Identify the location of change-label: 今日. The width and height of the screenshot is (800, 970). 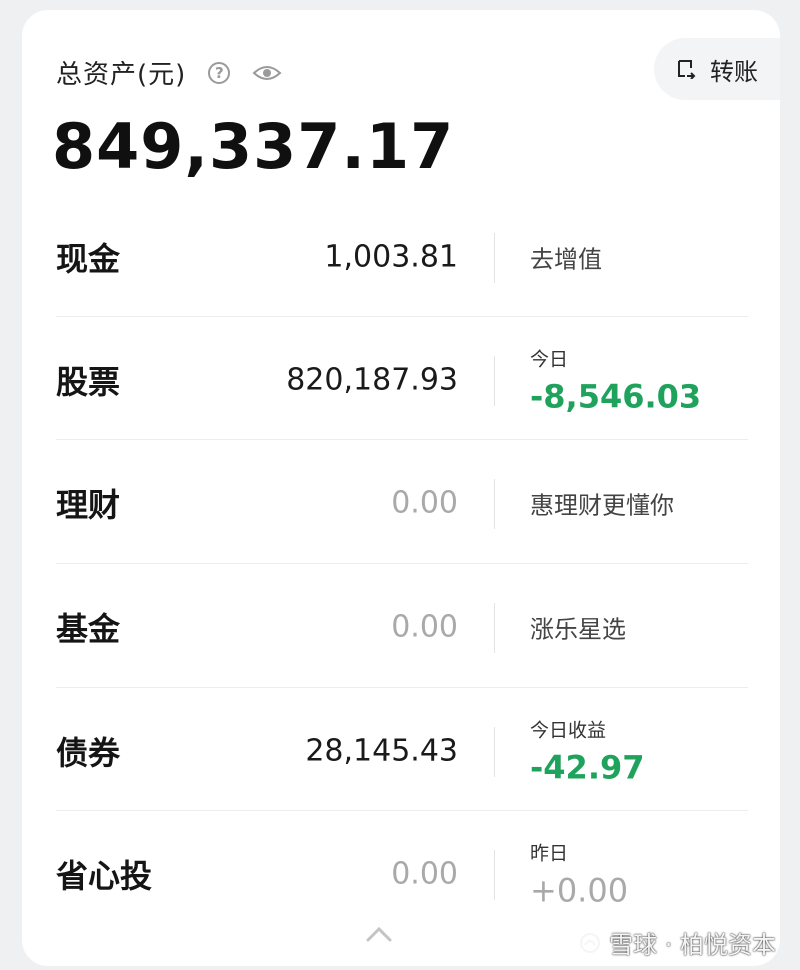
(549, 359).